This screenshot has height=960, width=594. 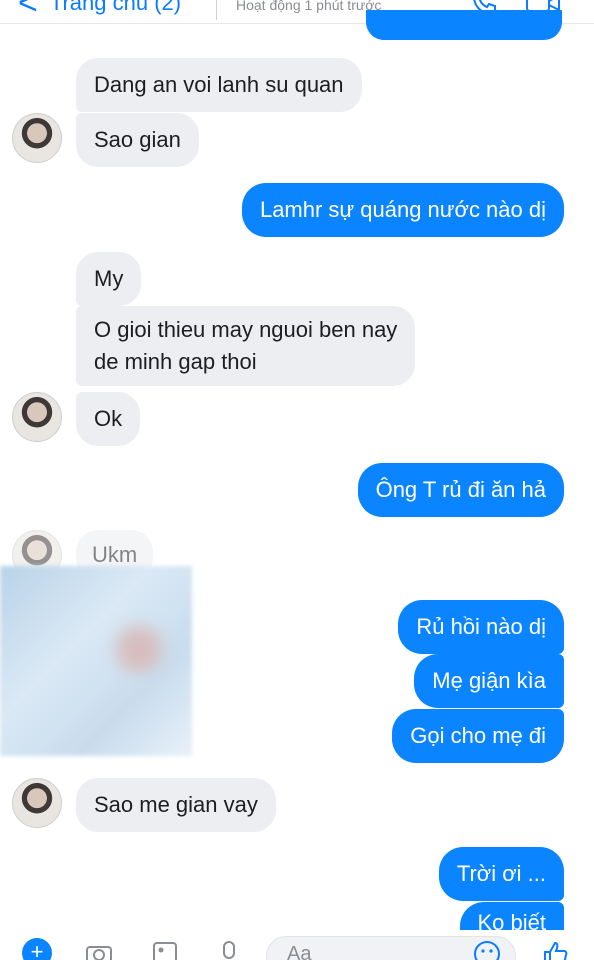 What do you see at coordinates (219, 85) in the screenshot?
I see `message-bubble-incoming: Dang an voi lanh su quan` at bounding box center [219, 85].